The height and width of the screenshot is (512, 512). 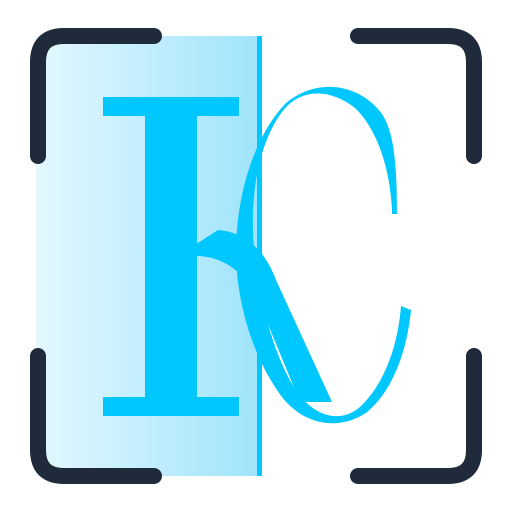 What do you see at coordinates (259, 256) in the screenshot?
I see `scan-divider-line` at bounding box center [259, 256].